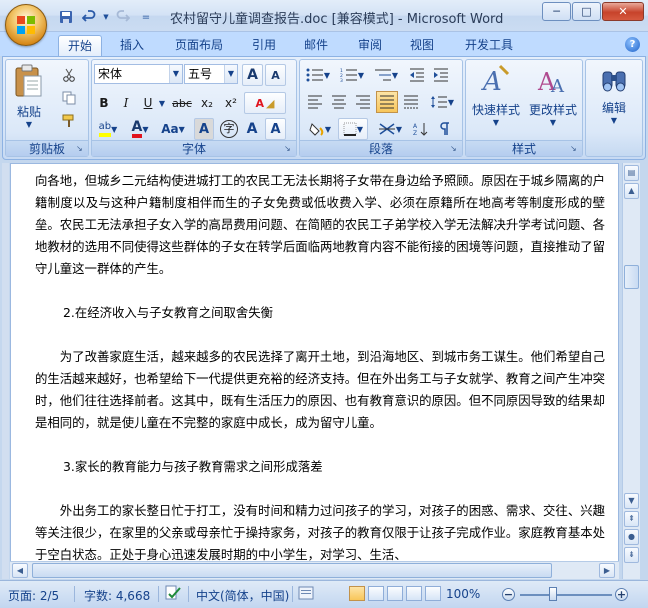 This screenshot has width=648, height=608. Describe the element at coordinates (390, 129) in the screenshot. I see `chinese-layout-button: ▼` at that location.